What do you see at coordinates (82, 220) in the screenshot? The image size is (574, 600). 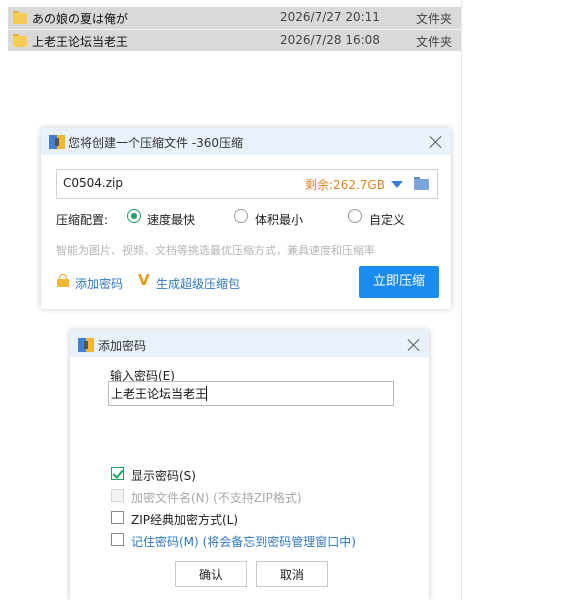 I see `compress-config-label: 压缩配置:` at bounding box center [82, 220].